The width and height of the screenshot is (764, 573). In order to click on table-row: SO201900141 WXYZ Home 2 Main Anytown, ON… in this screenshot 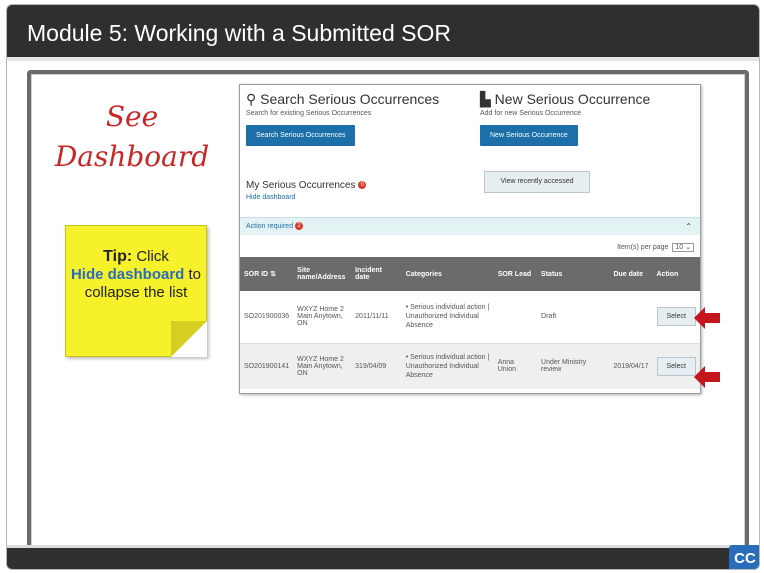, I will do `click(470, 366)`.